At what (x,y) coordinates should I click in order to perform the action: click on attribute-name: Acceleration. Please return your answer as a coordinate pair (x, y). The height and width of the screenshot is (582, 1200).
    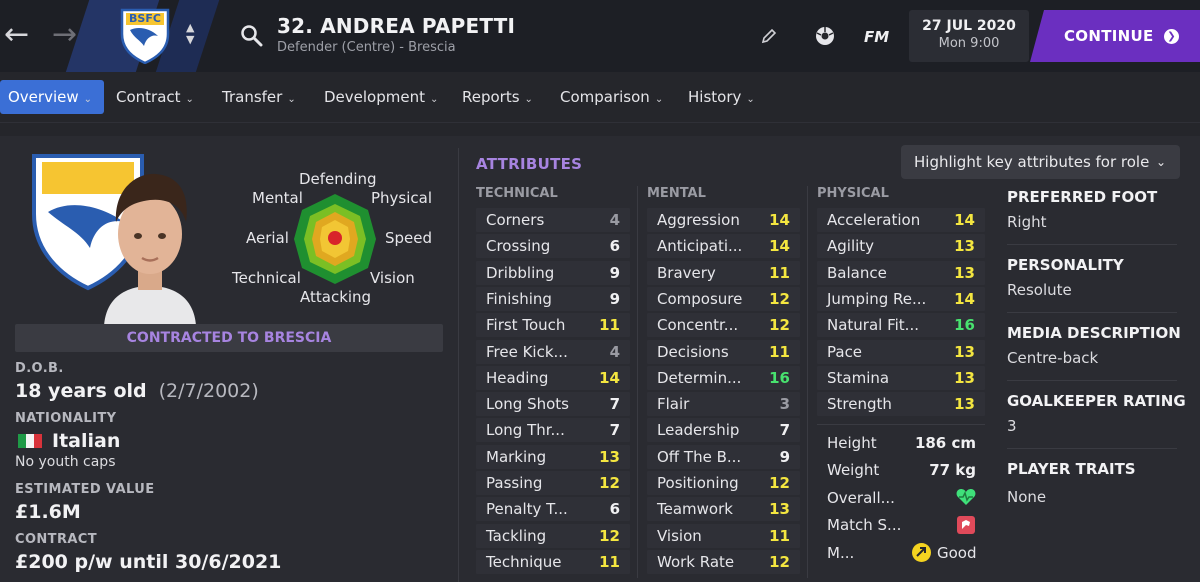
    Looking at the image, I should click on (874, 220).